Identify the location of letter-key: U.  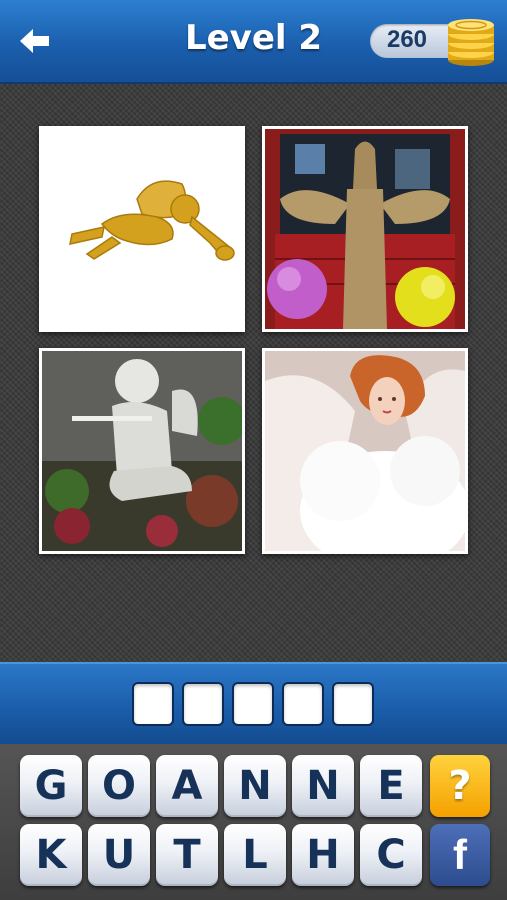
(119, 855).